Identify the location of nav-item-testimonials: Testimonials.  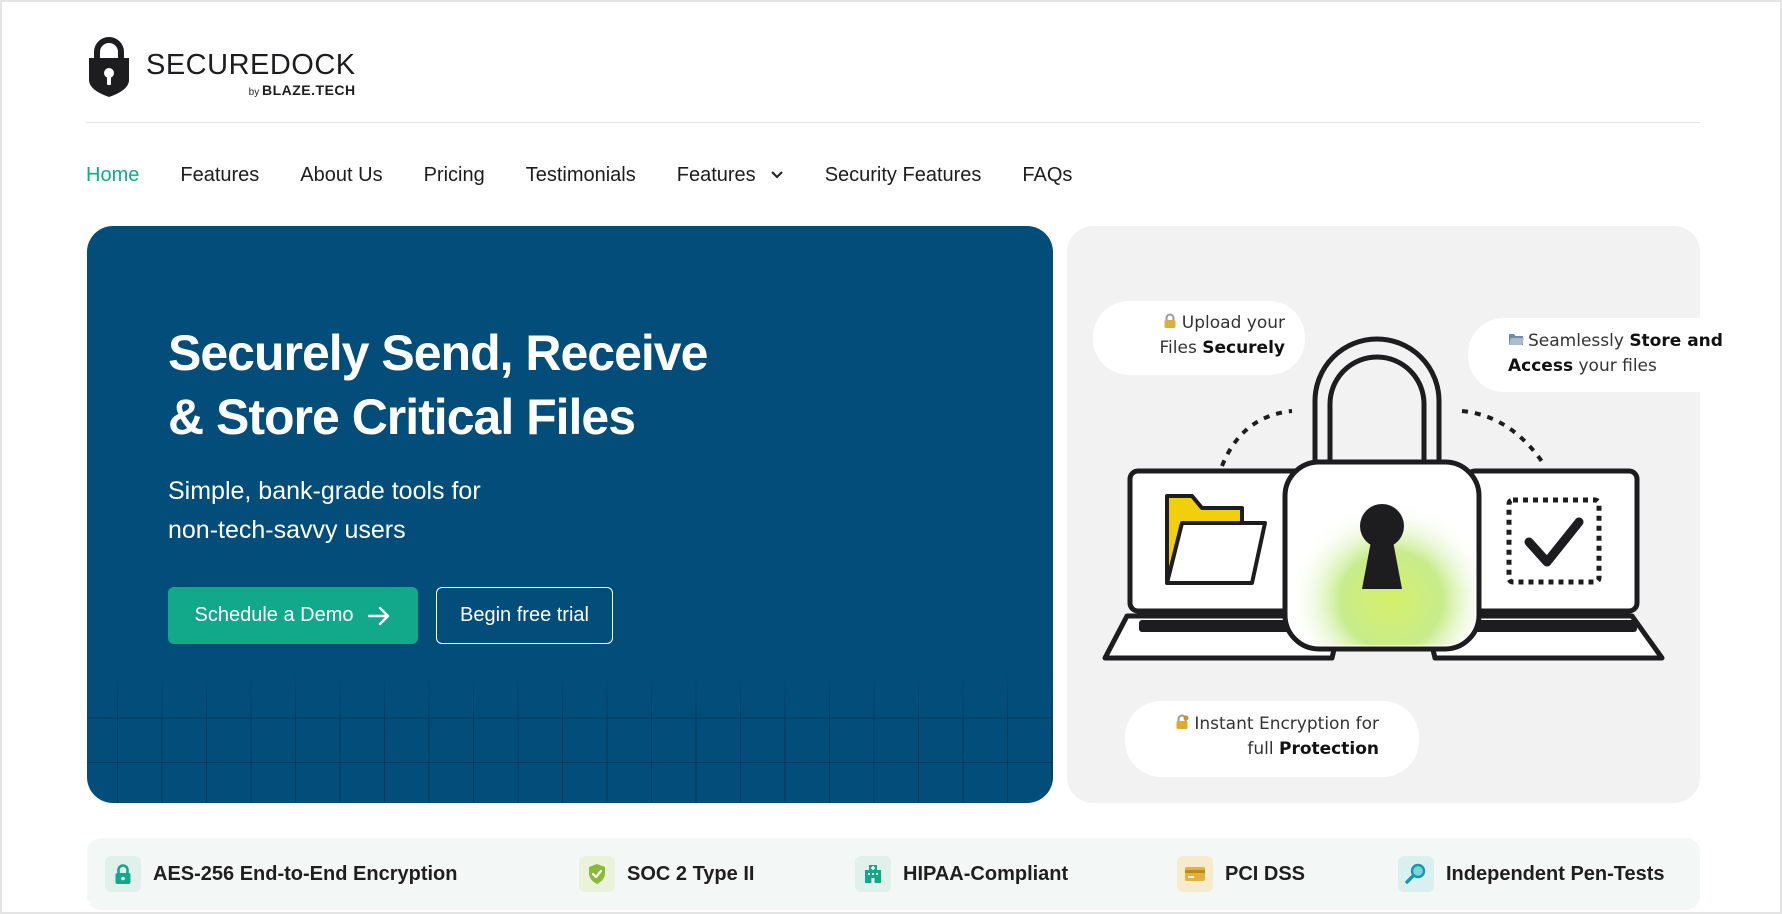
(581, 175).